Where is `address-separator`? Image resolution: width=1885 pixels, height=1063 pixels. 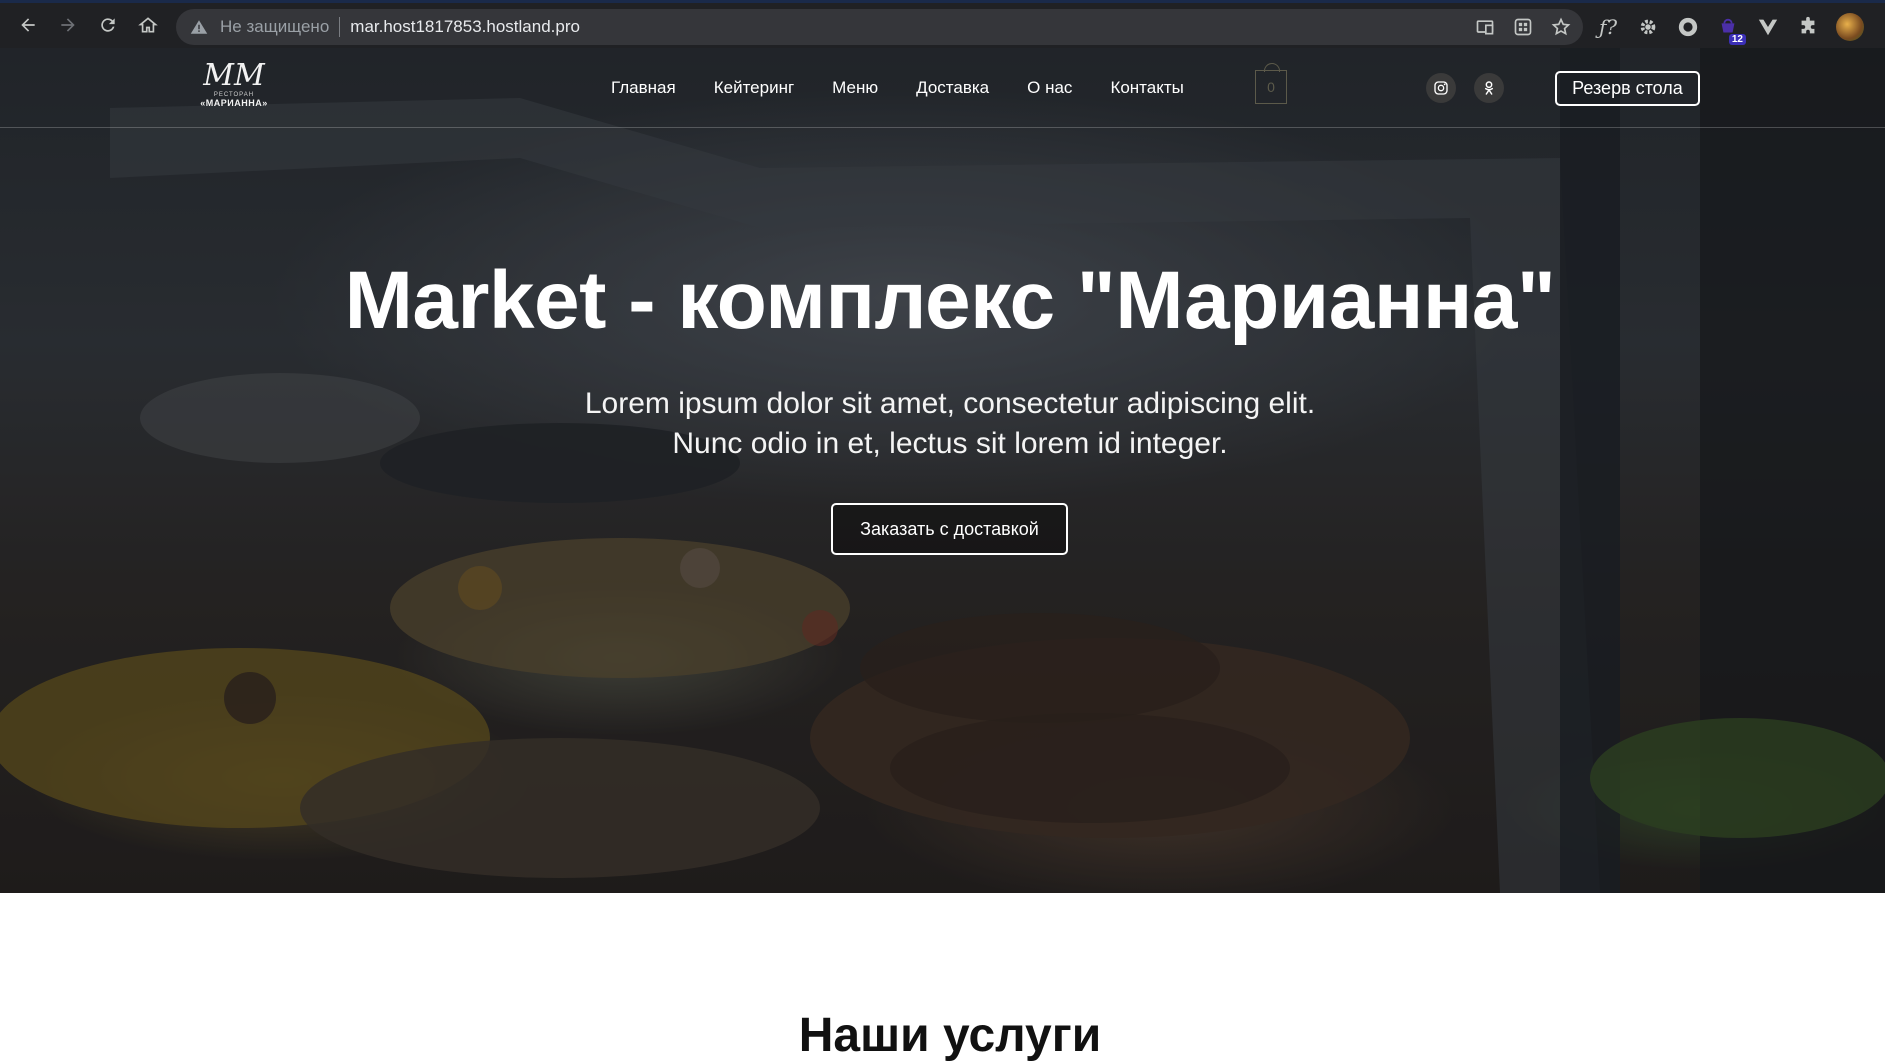 address-separator is located at coordinates (340, 27).